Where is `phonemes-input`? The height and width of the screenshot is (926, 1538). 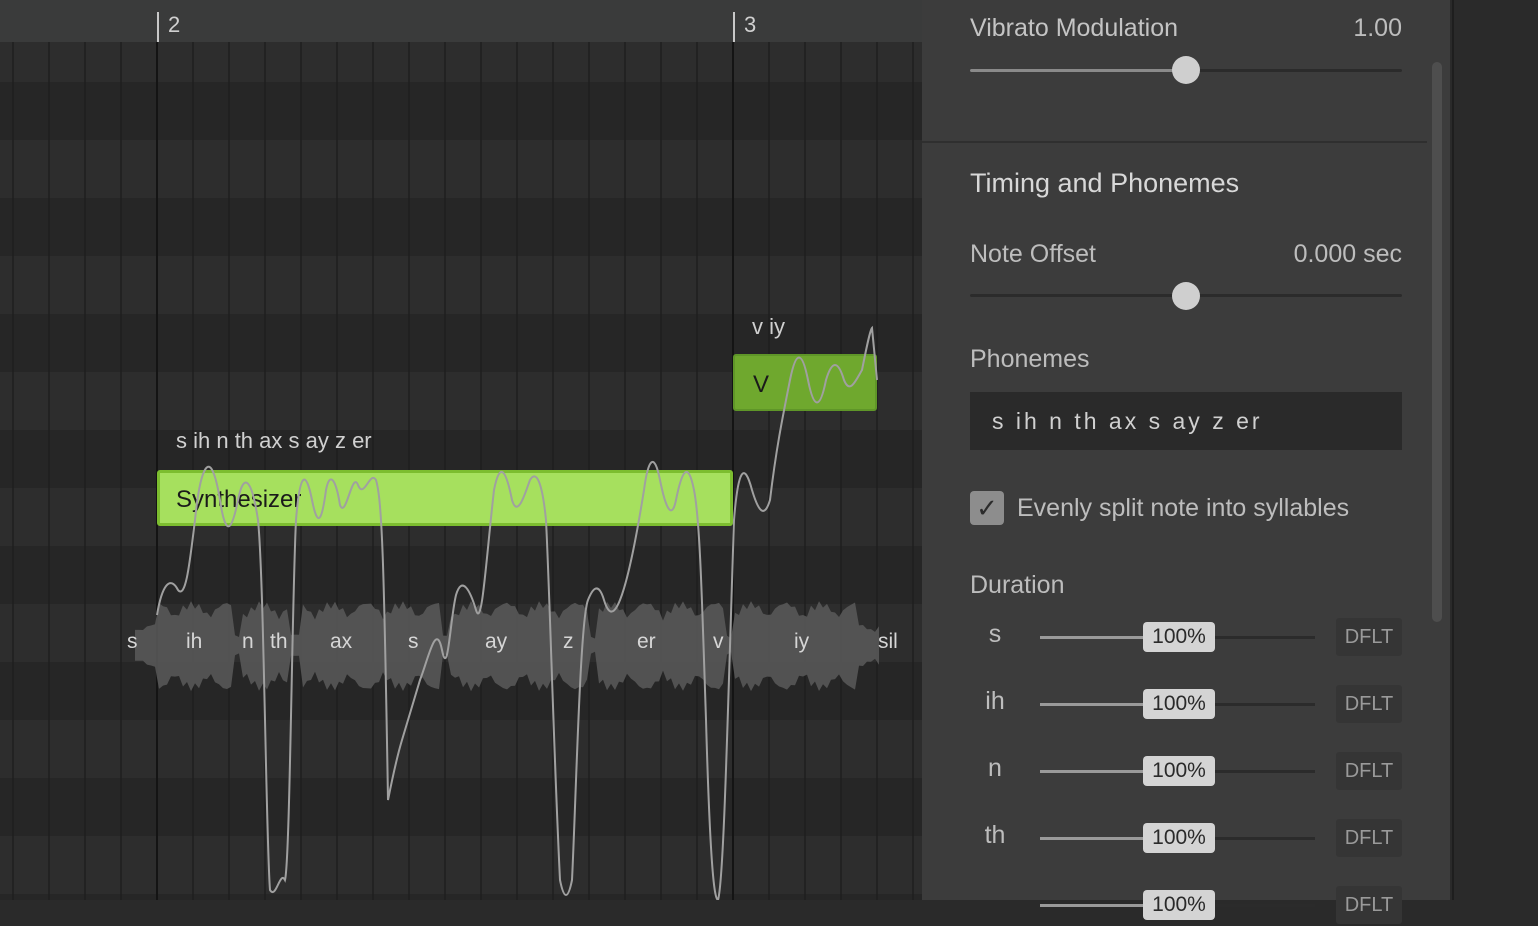
phonemes-input is located at coordinates (1186, 421).